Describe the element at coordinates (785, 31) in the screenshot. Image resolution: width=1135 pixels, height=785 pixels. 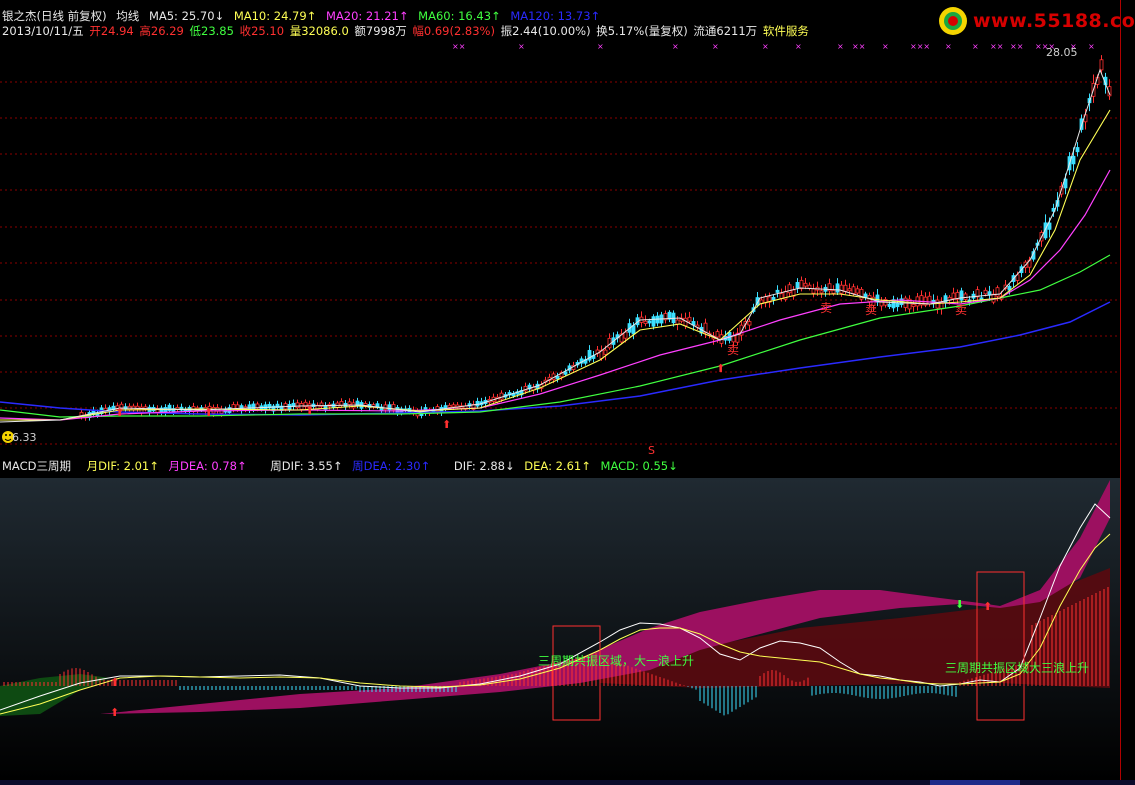
I see `quote-sector: 软件服务` at that location.